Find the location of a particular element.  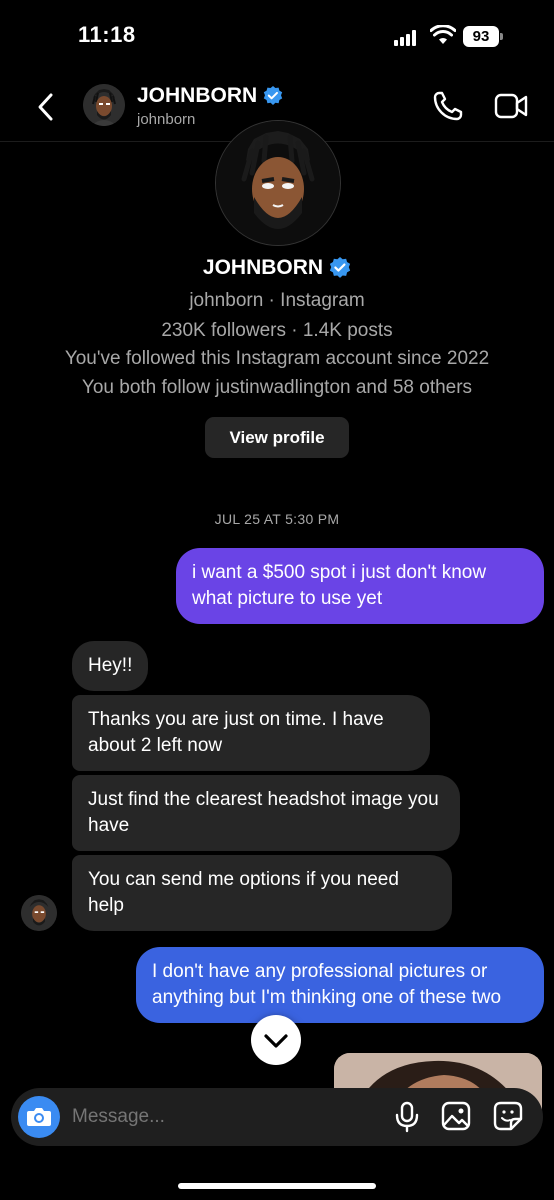

scroll-to-bottom-button is located at coordinates (276, 1040).